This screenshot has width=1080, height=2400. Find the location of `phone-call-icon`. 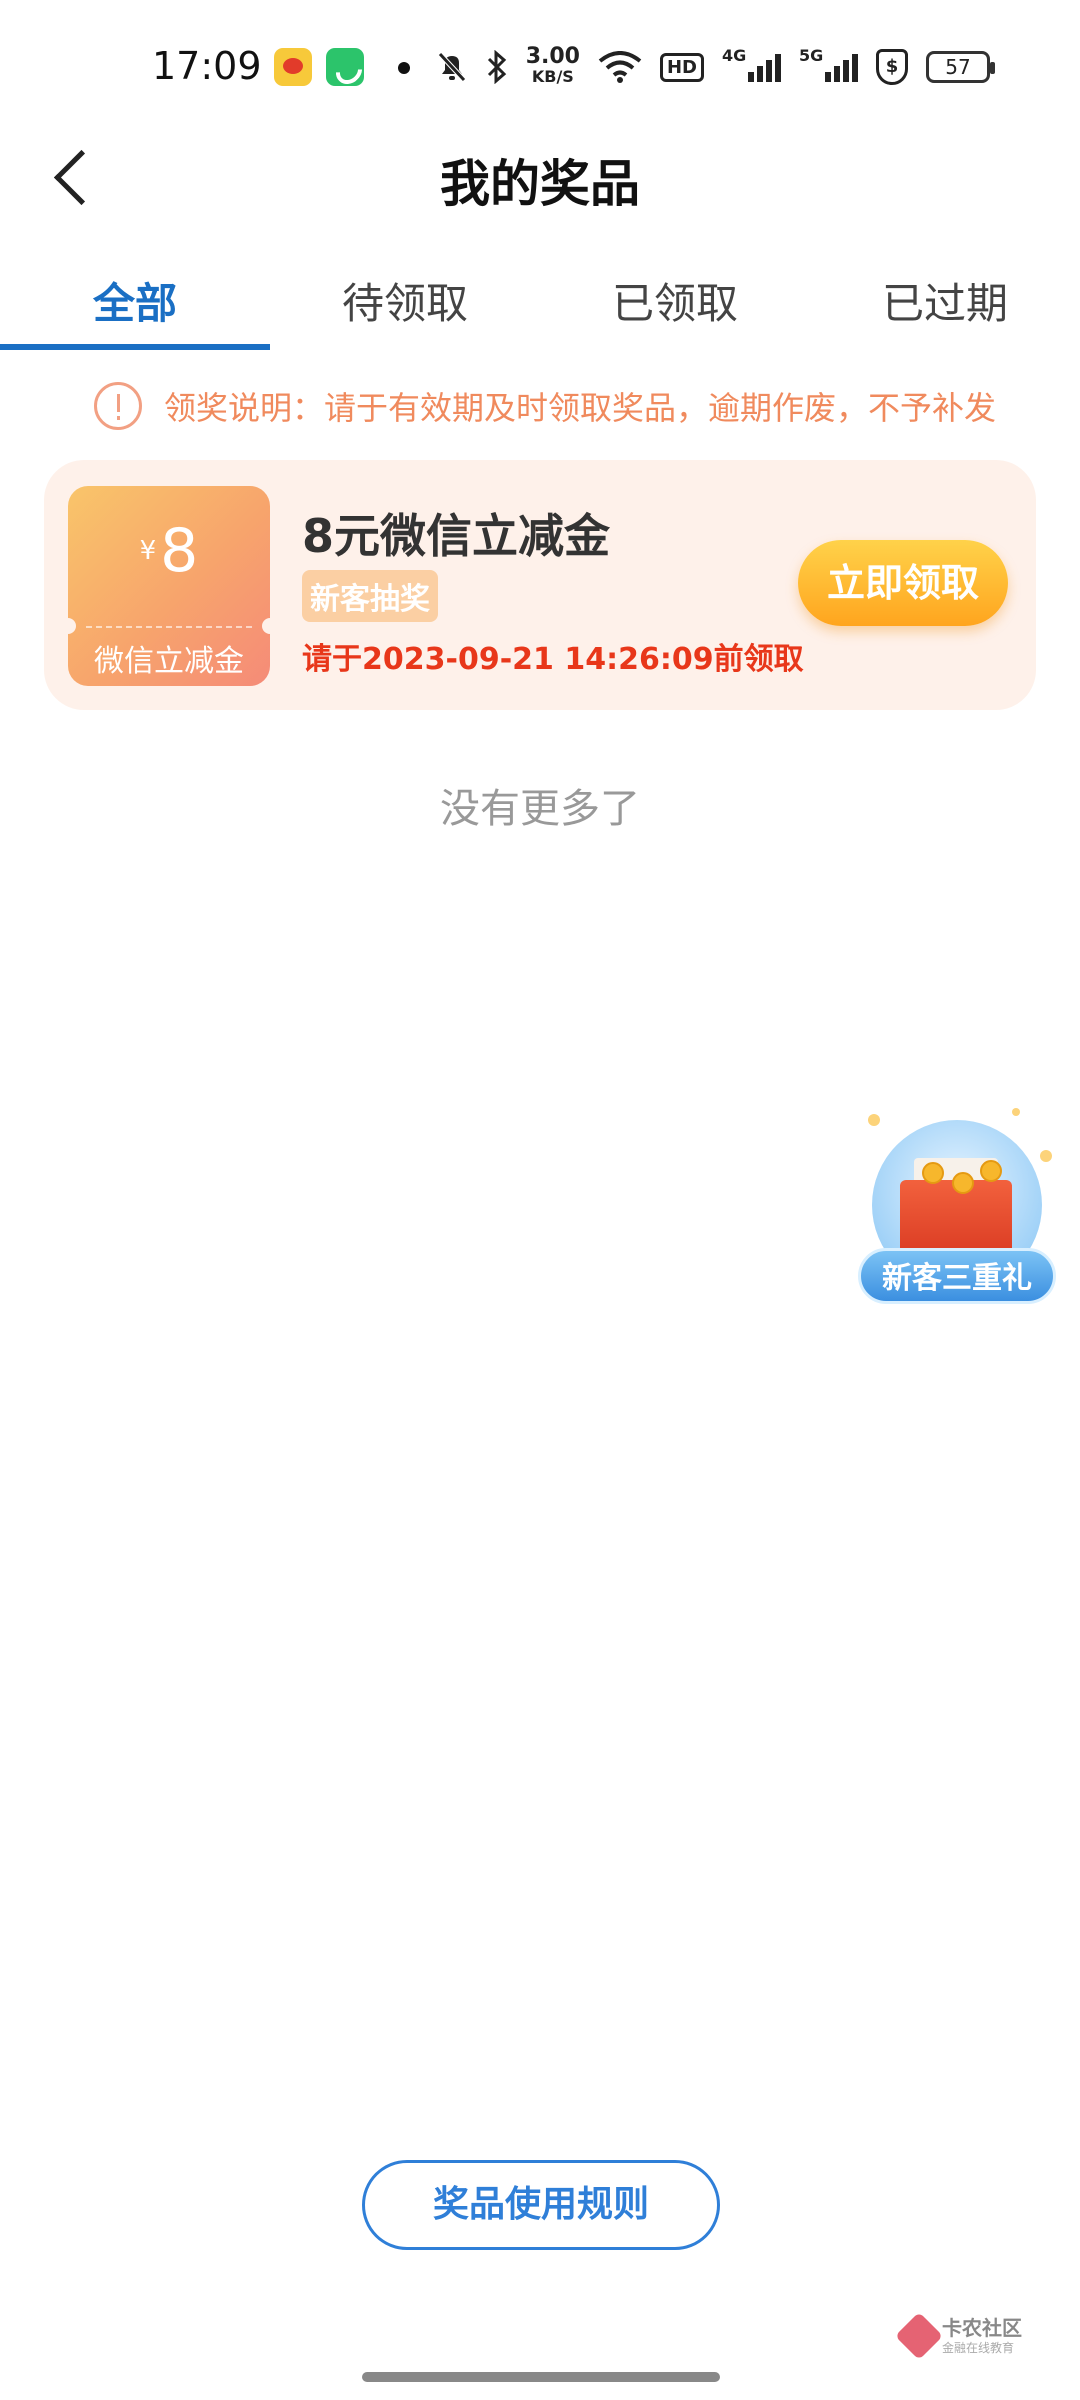

phone-call-icon is located at coordinates (345, 67).